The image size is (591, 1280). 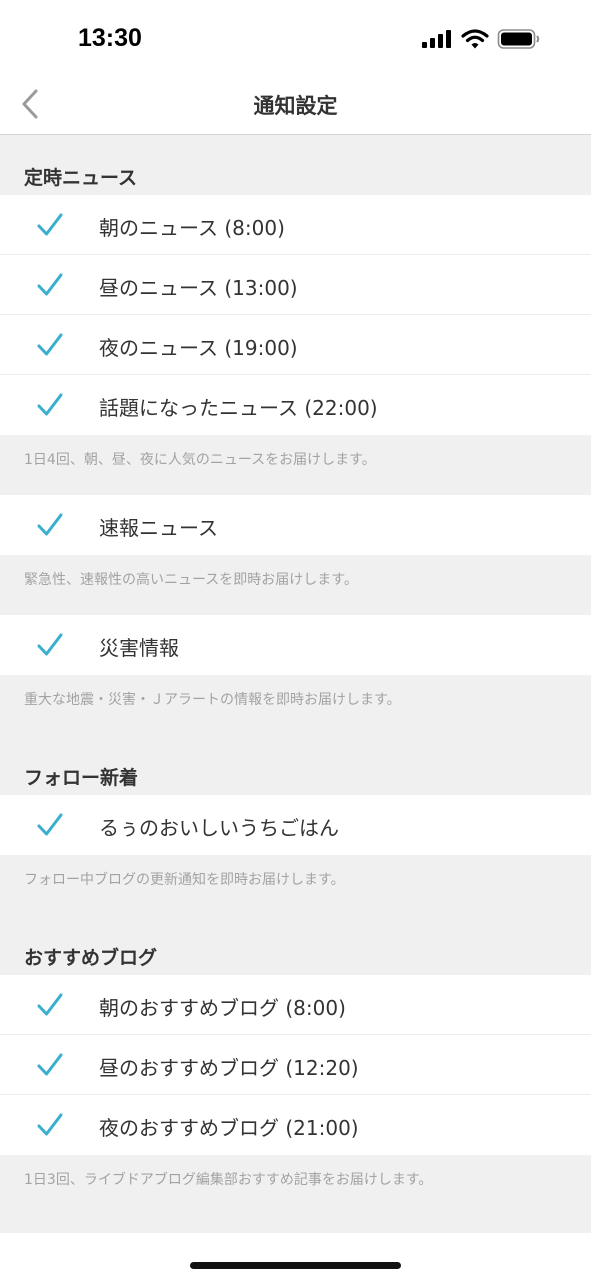 I want to click on setting-row-noon-recommended: 昼のおすすめブログ (12:20), so click(x=295, y=1065).